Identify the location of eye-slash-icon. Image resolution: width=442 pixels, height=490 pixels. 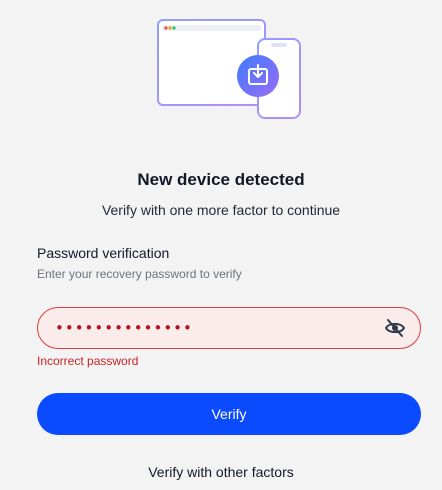
(395, 328).